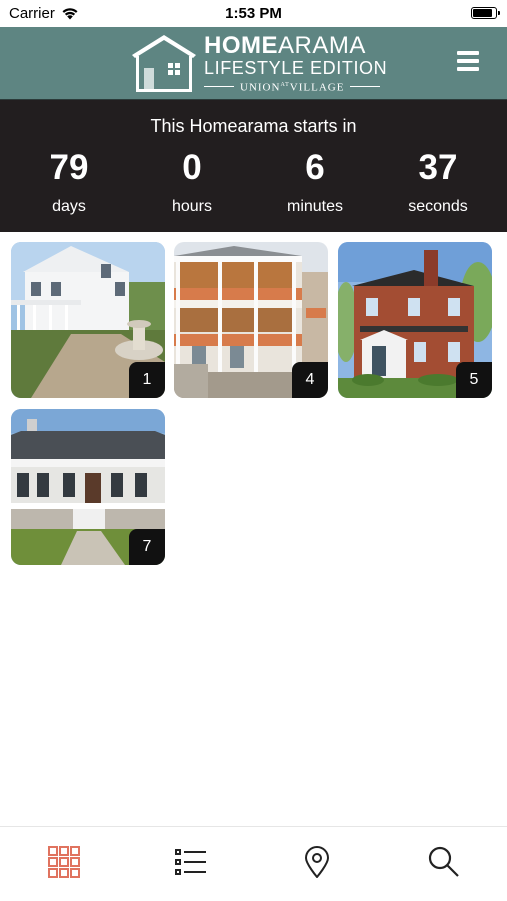  What do you see at coordinates (88, 487) in the screenshot?
I see `home-tile-7: 7` at bounding box center [88, 487].